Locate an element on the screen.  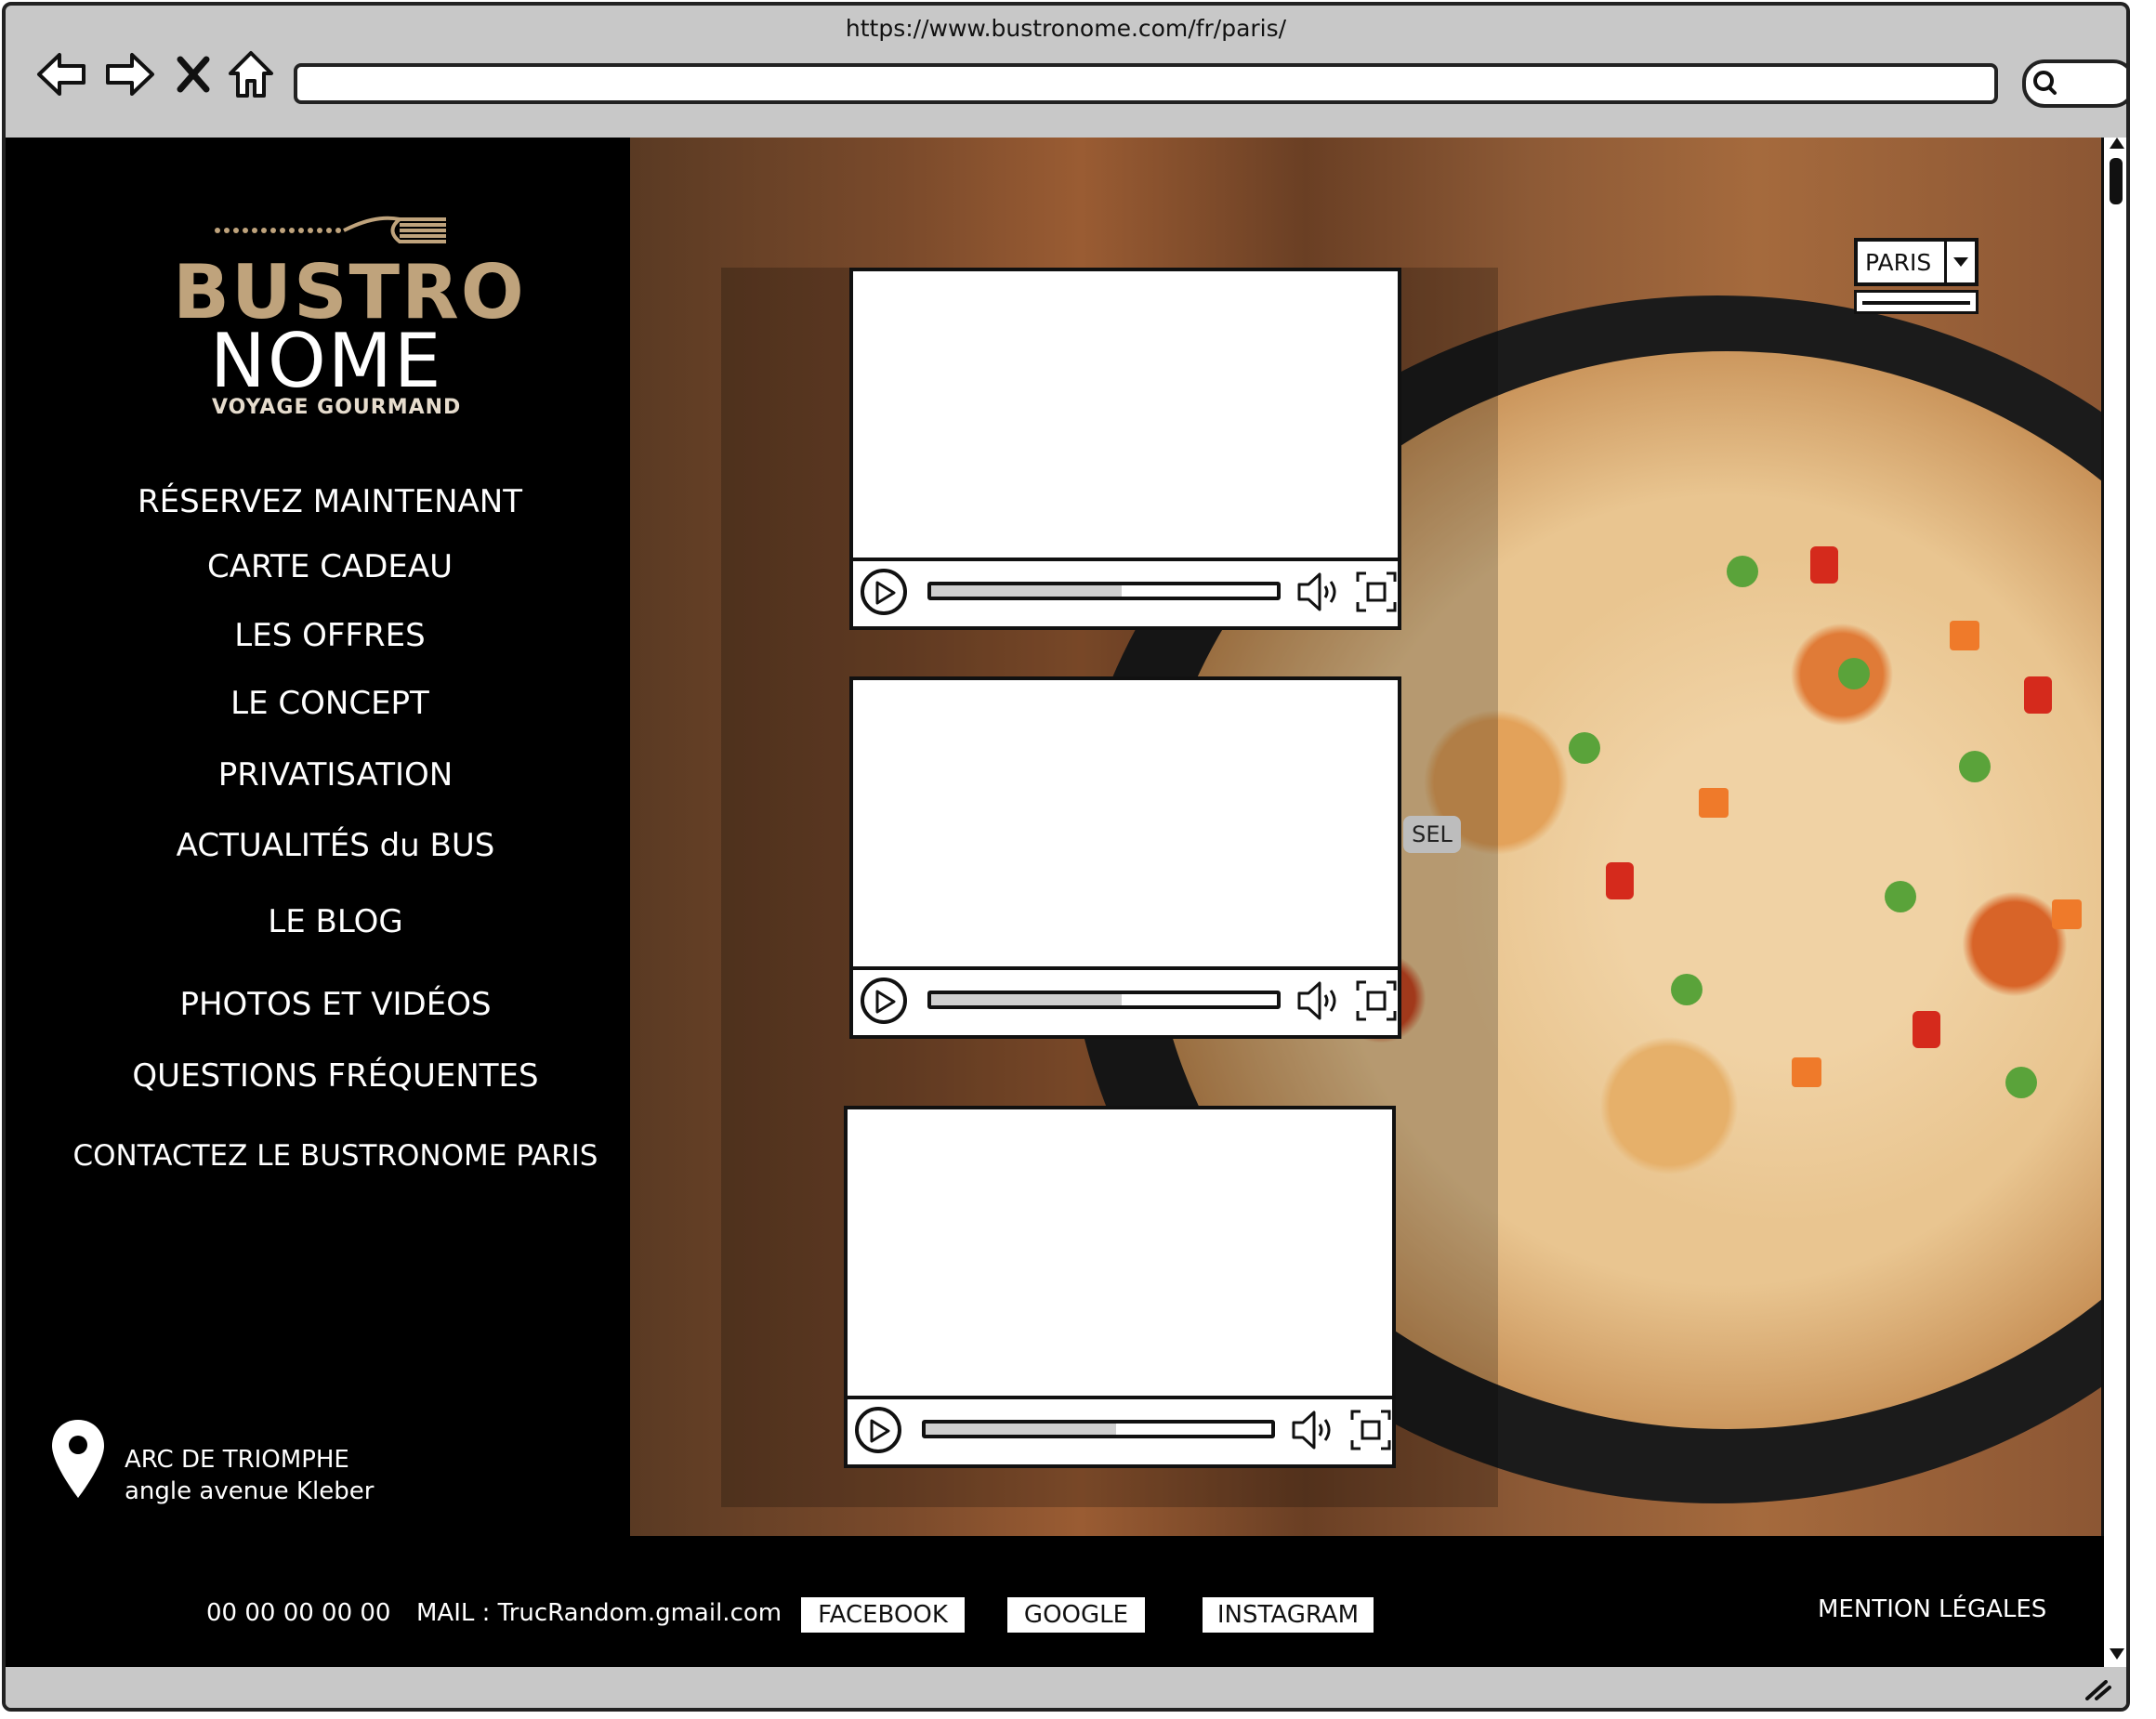
scroll-thumb is located at coordinates (2116, 181).